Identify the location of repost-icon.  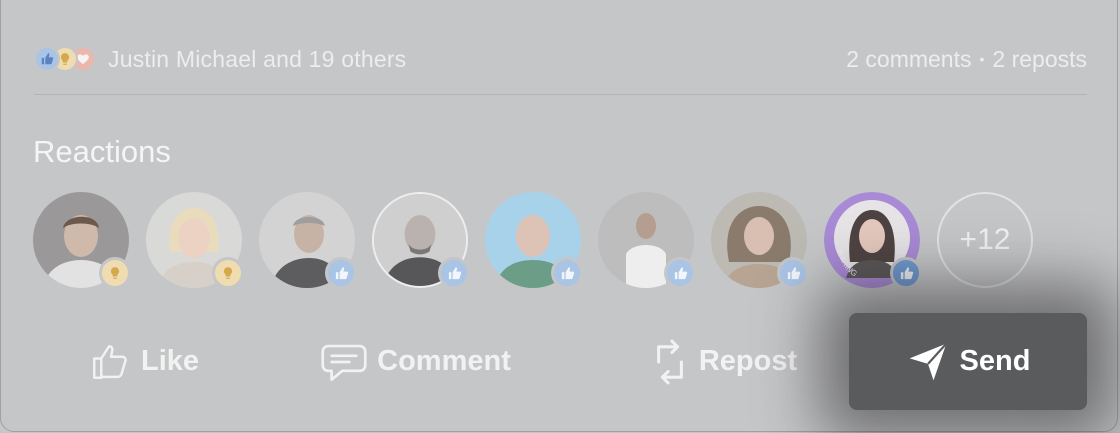
(669, 361).